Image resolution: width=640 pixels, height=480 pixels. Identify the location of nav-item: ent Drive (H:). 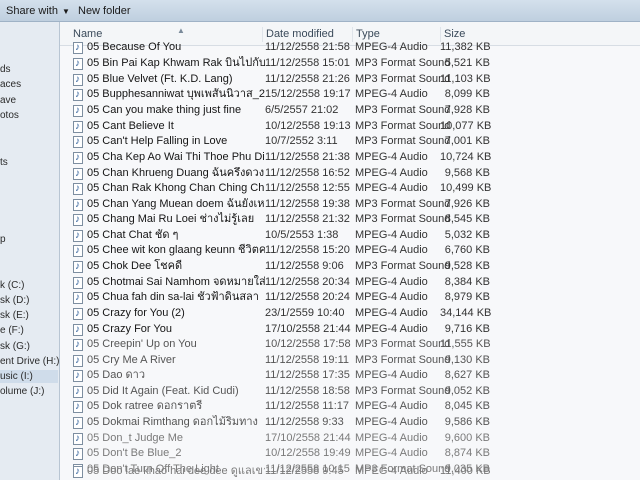
(29, 361).